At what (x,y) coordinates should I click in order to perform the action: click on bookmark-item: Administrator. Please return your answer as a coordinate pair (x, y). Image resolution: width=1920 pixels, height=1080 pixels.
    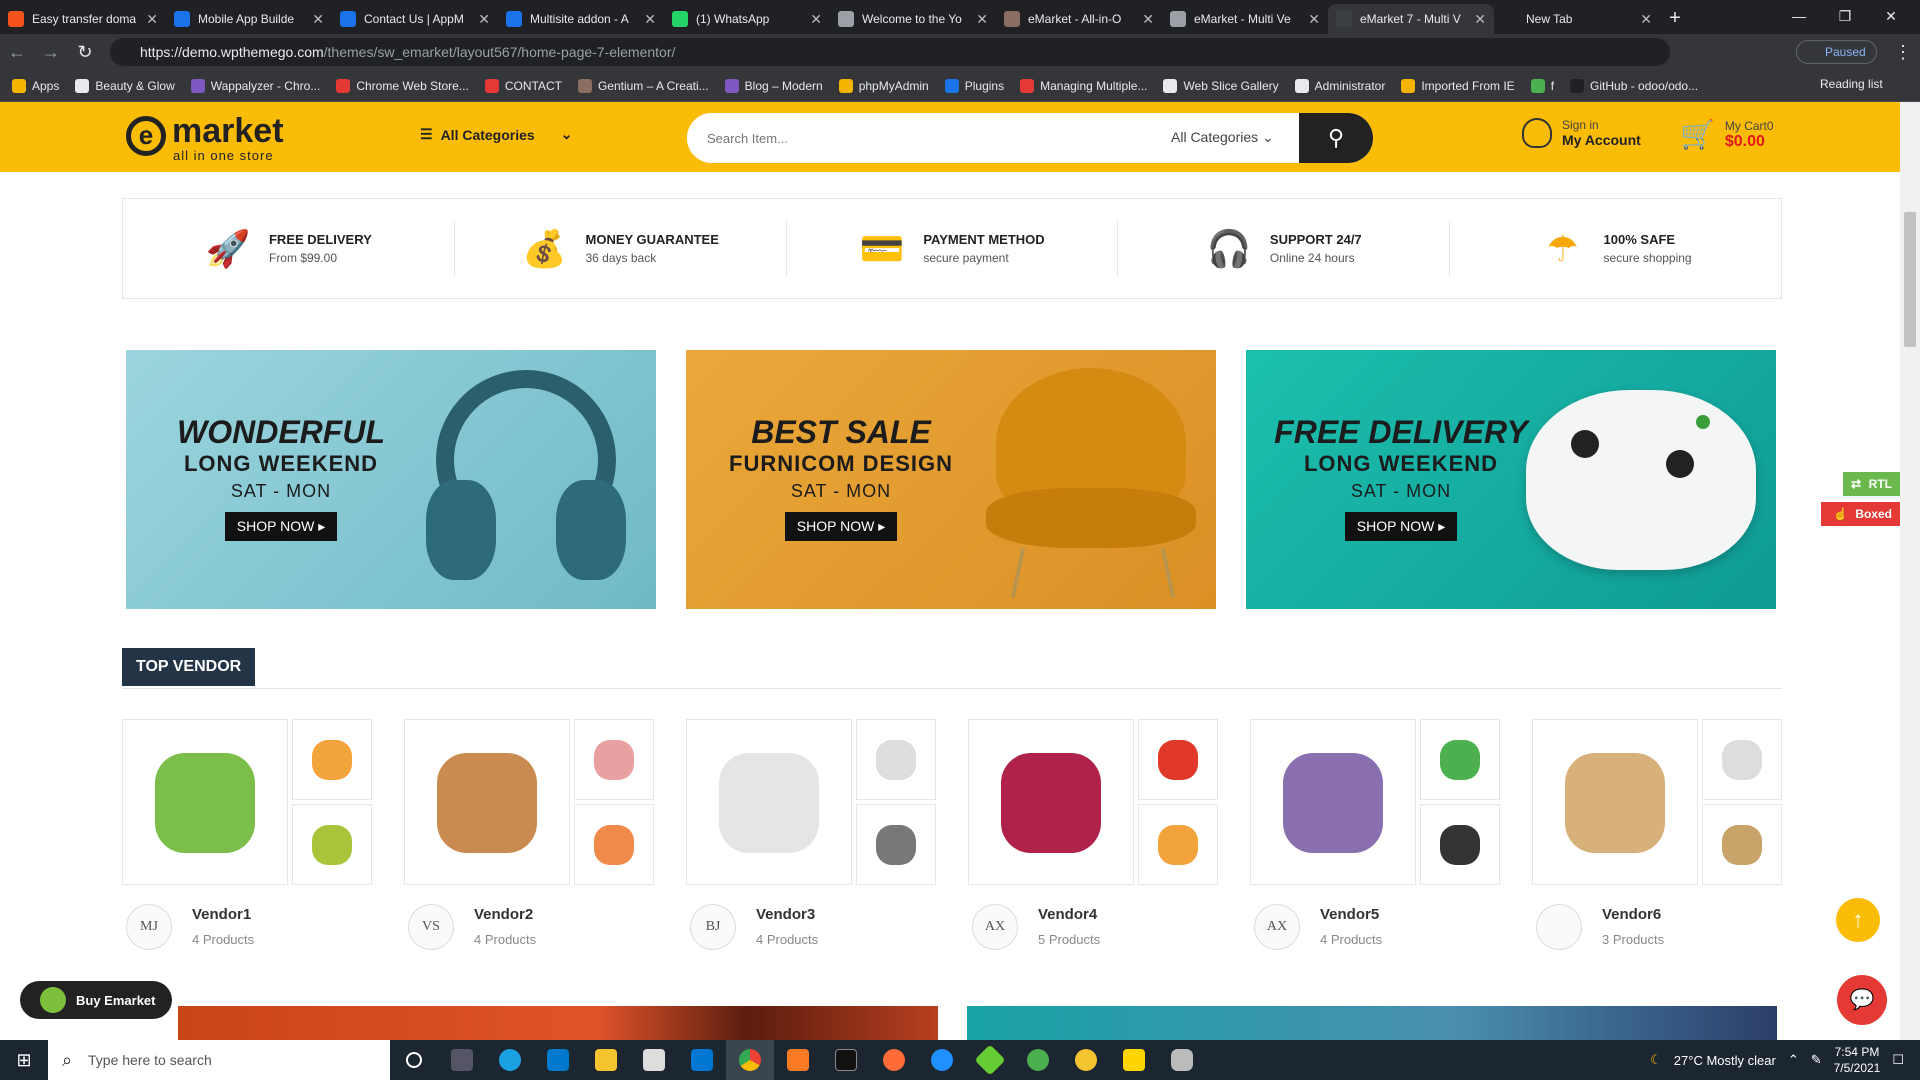
    Looking at the image, I should click on (1339, 85).